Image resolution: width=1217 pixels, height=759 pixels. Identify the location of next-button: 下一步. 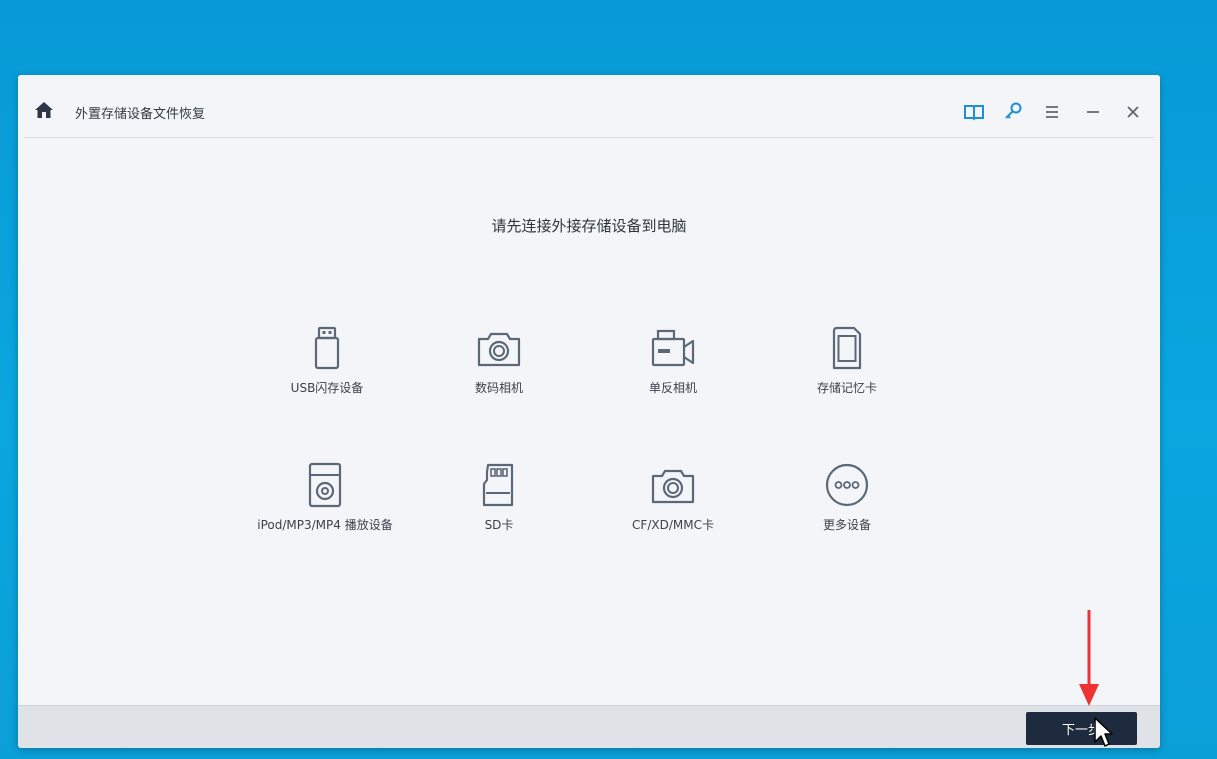
(1081, 728).